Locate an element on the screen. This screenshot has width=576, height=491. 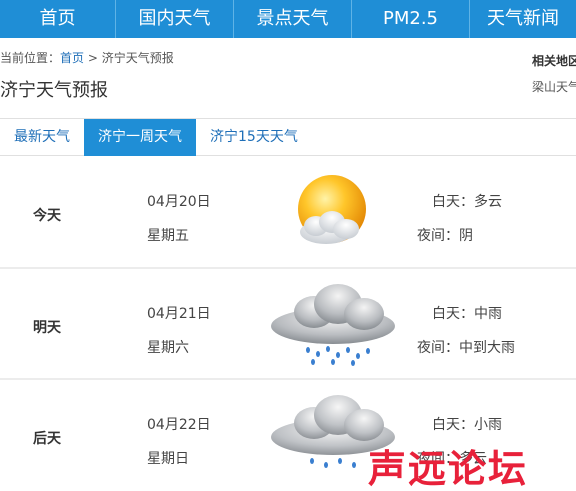
forecast-weekday: 星期日 is located at coordinates (168, 459).